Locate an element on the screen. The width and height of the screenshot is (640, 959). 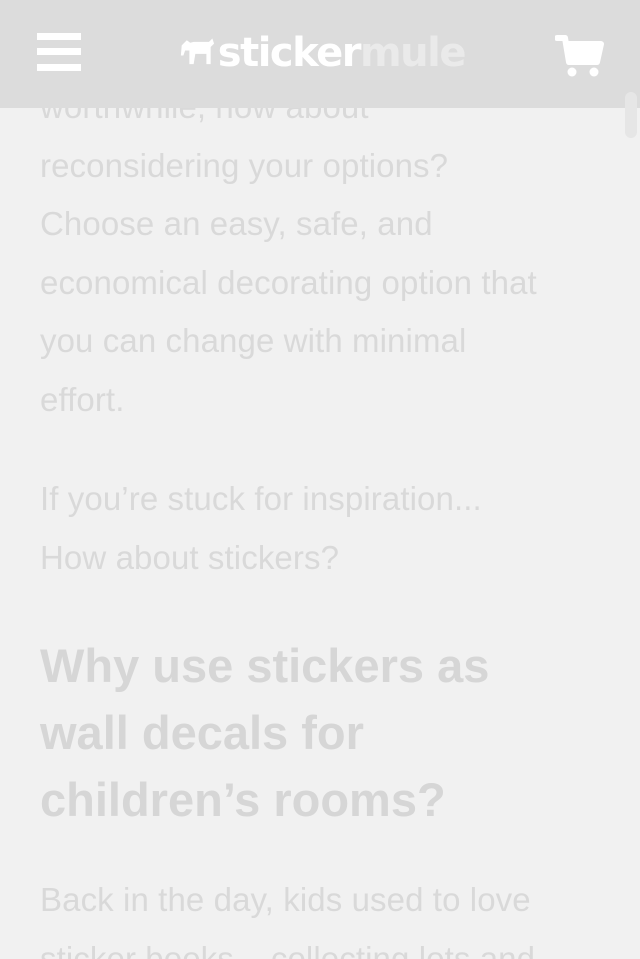
hamburger-menu-icon is located at coordinates (59, 52).